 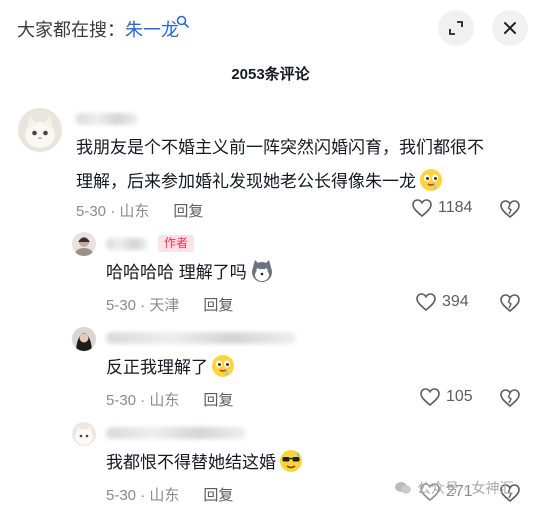 I want to click on reply-location: 天津, so click(x=164, y=305).